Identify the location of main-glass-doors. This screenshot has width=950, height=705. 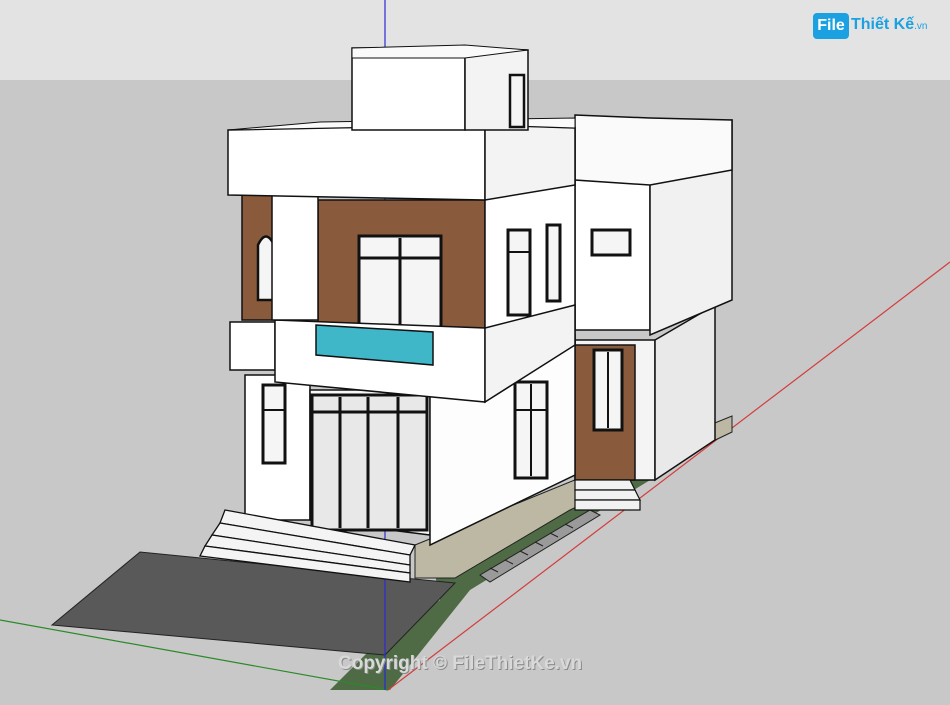
(369, 462).